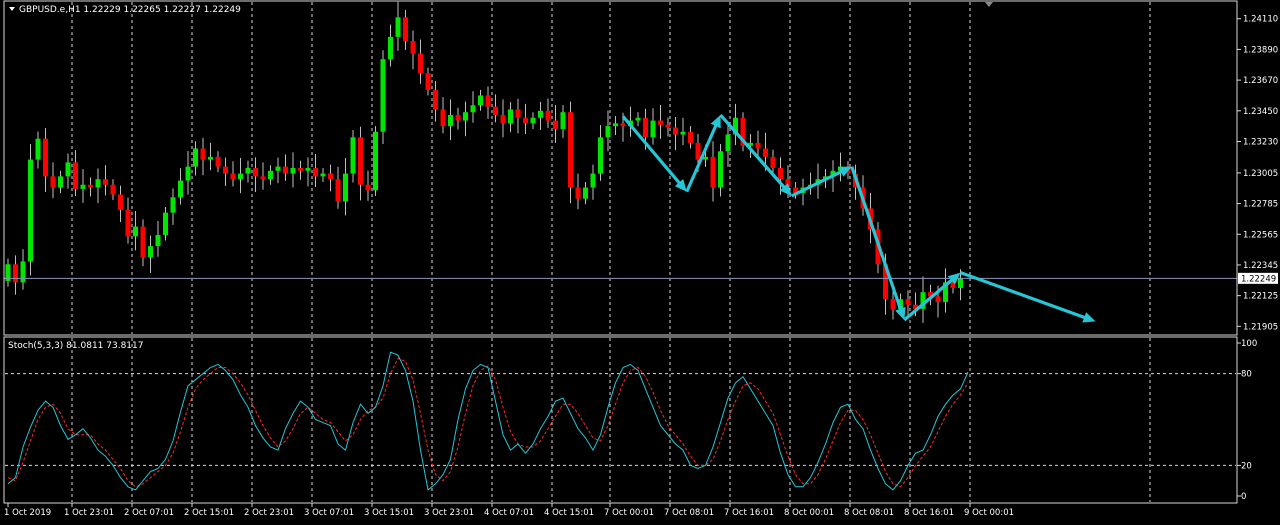  I want to click on price-tick-label: 1.22565, so click(1260, 235).